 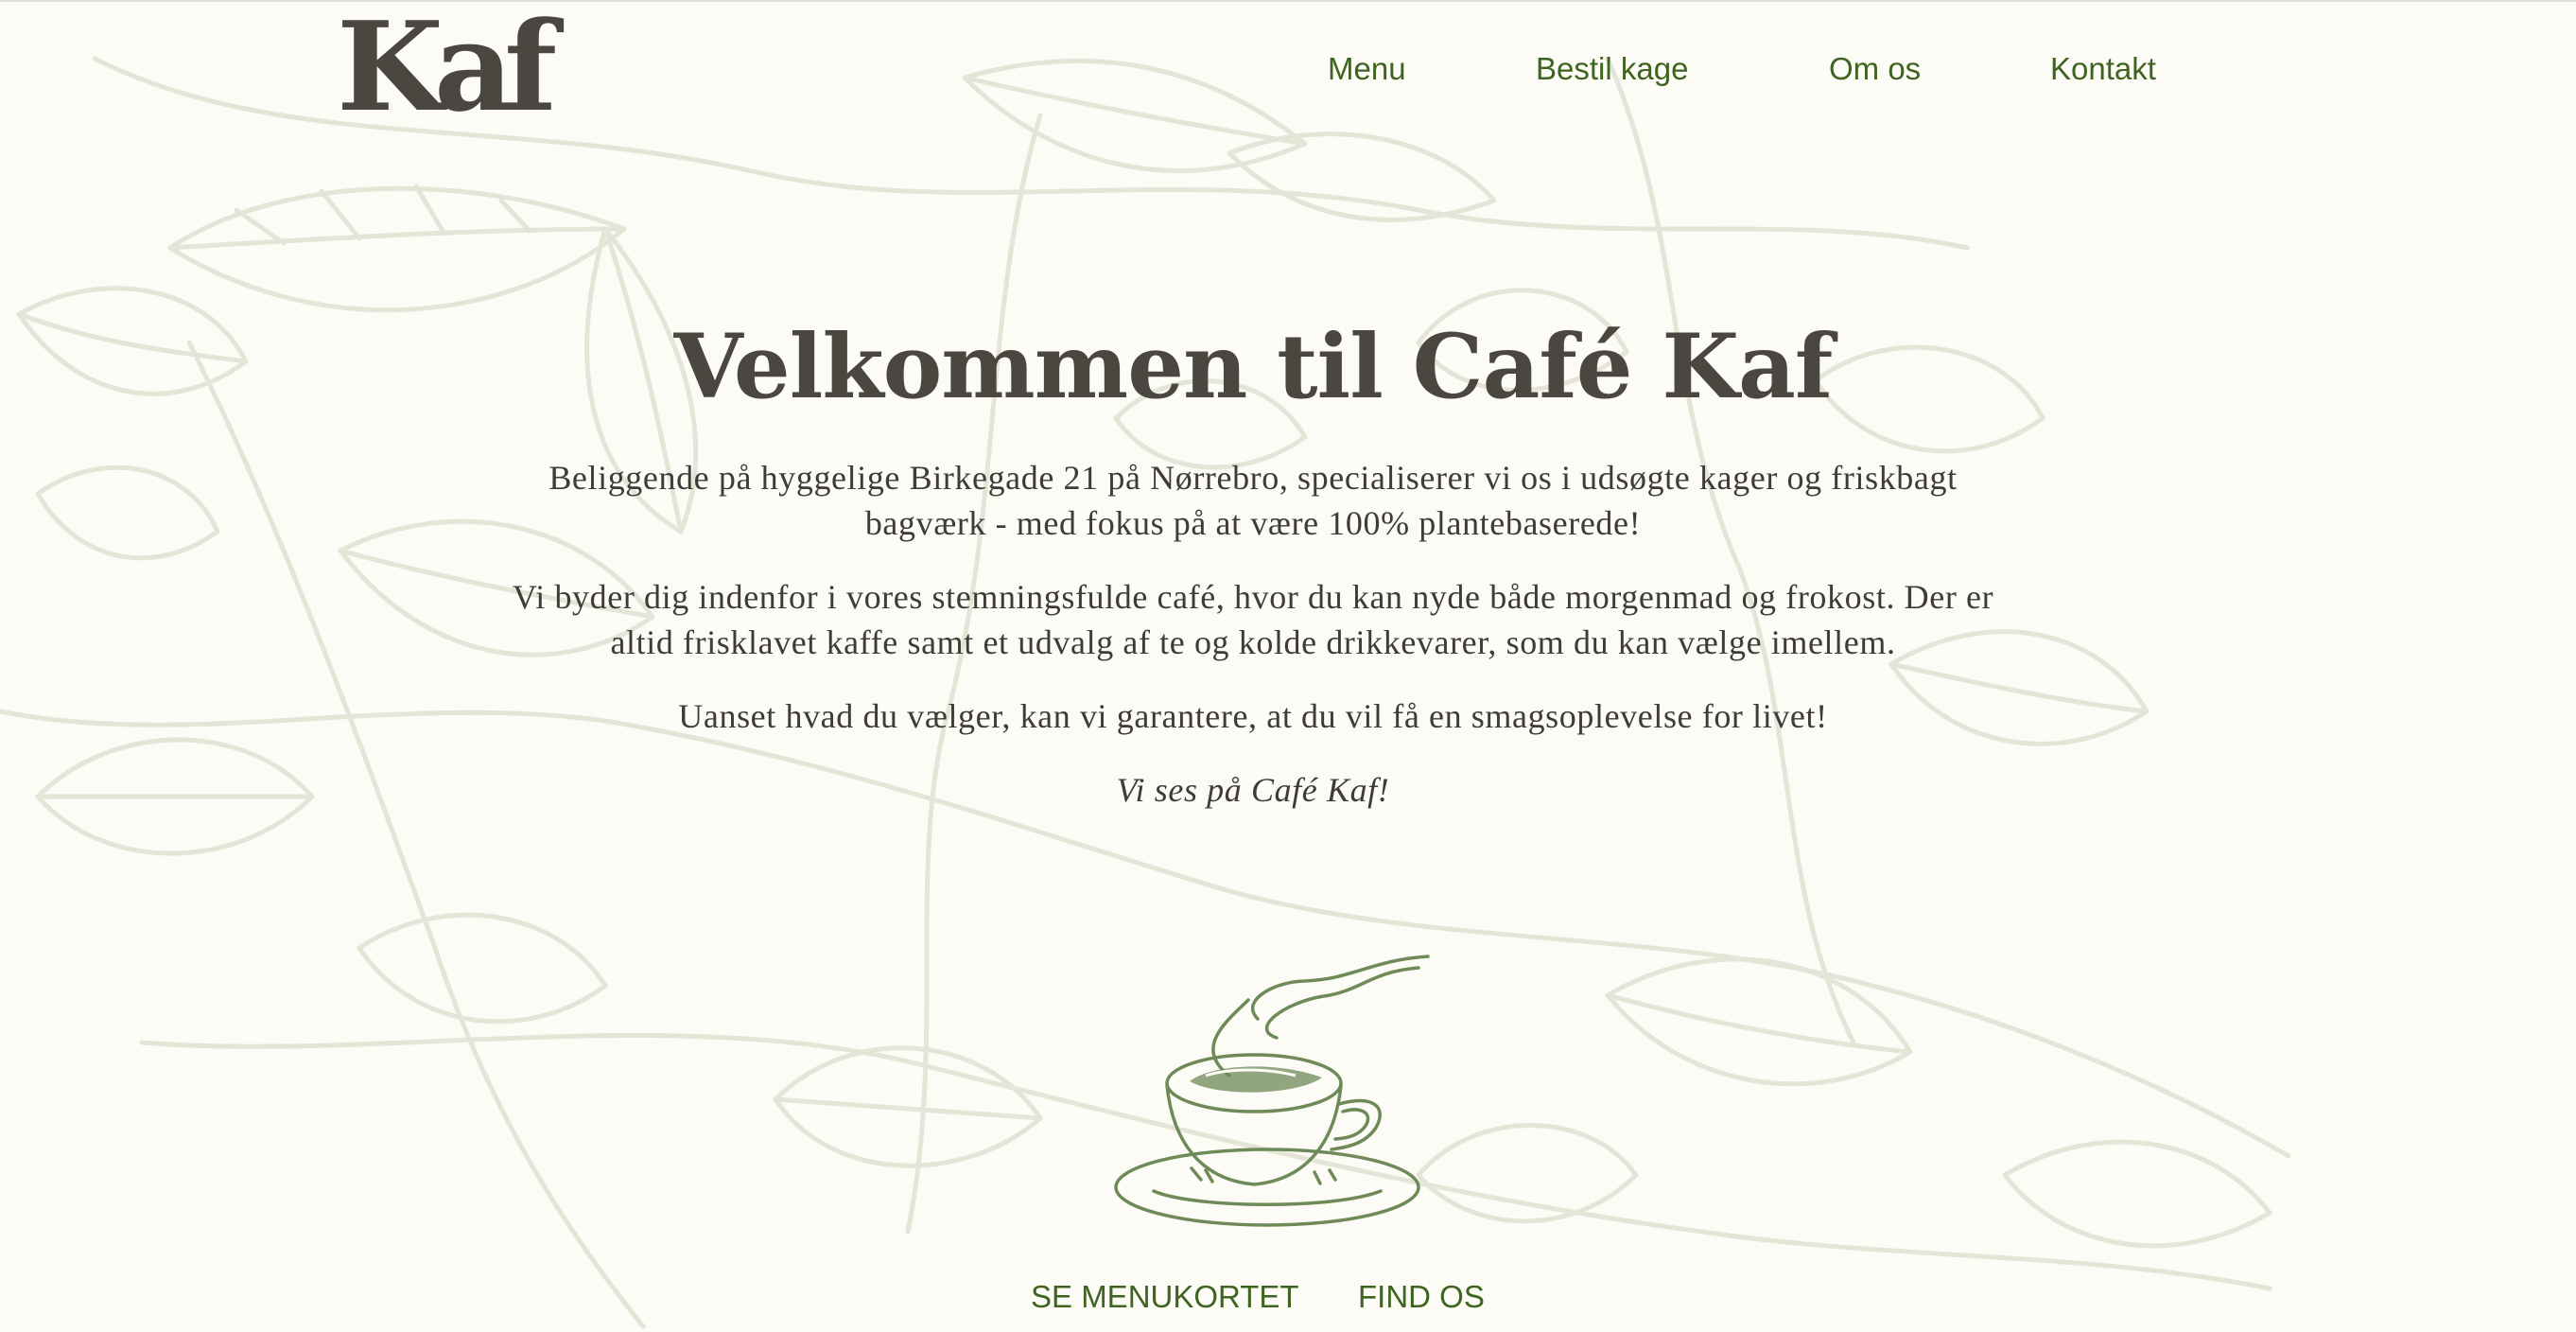 I want to click on hero-sign-off: Vi ses på Café Kaf!, so click(x=1253, y=789).